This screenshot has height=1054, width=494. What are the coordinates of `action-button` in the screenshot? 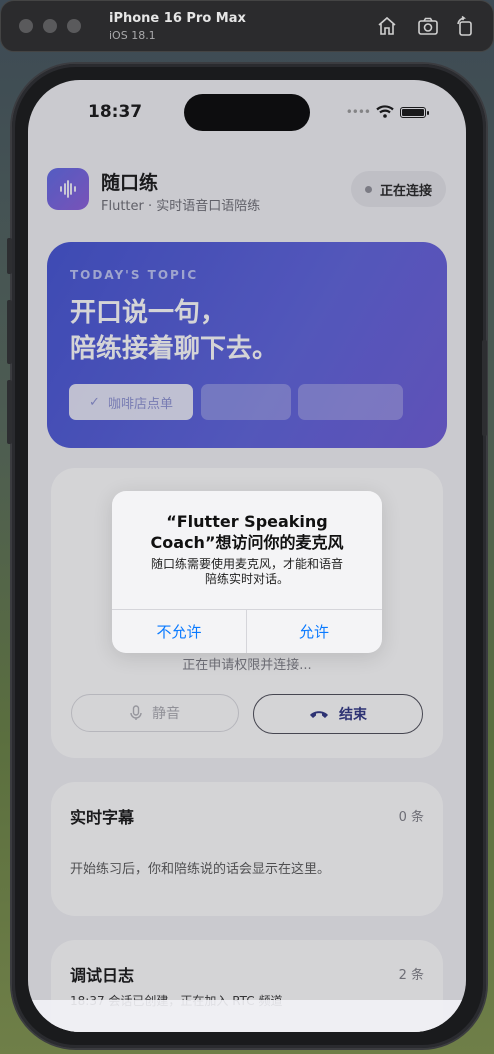 It's located at (9, 256).